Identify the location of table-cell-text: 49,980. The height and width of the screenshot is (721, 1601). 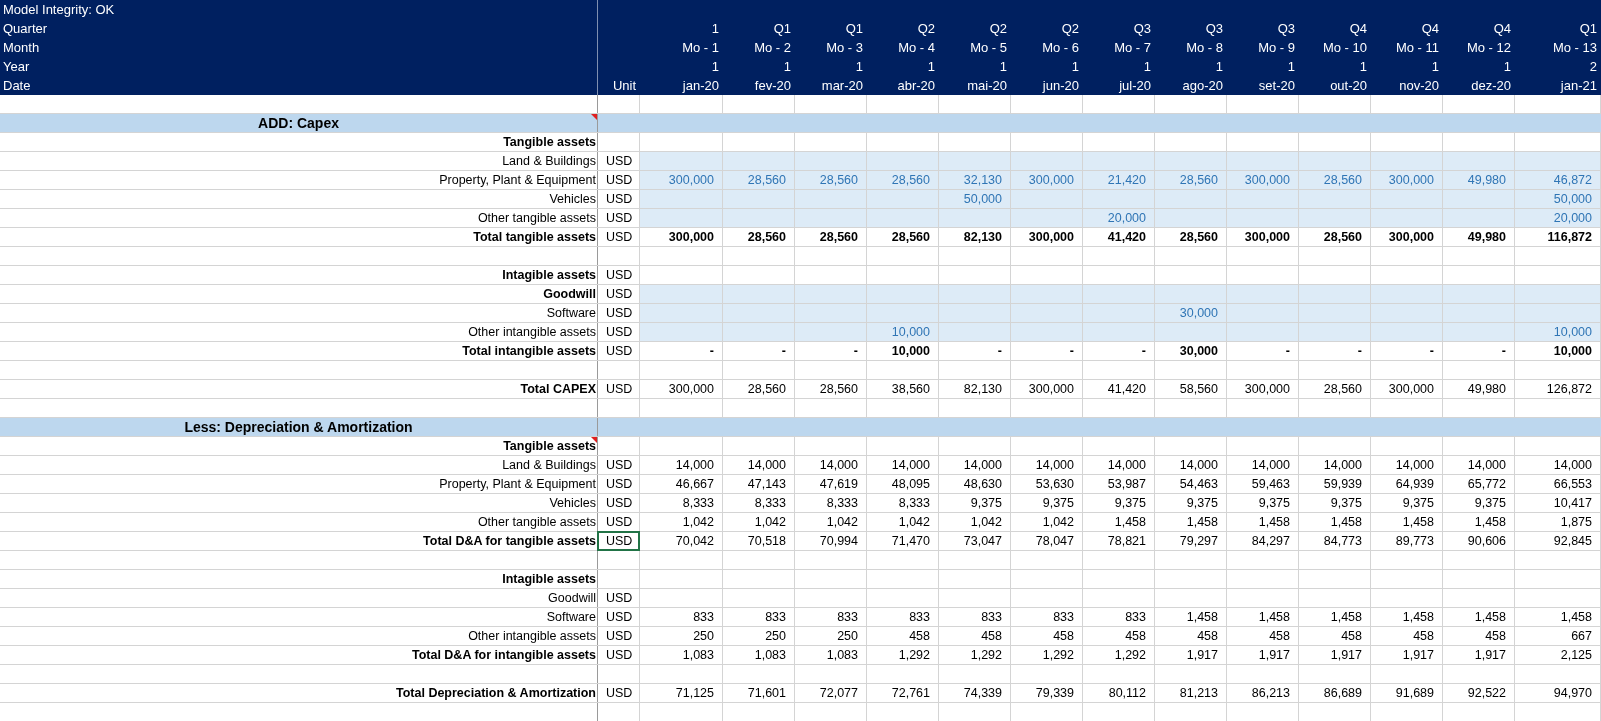
(1486, 389).